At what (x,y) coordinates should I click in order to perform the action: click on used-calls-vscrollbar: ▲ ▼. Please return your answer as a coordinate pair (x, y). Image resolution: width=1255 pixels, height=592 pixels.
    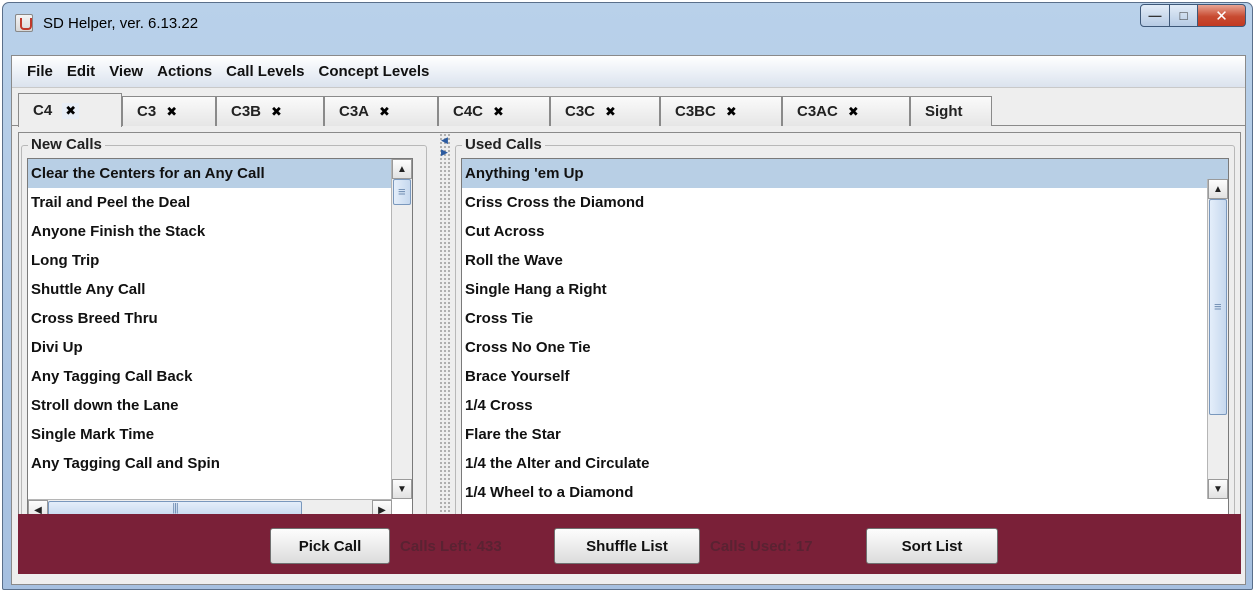
    Looking at the image, I should click on (1217, 339).